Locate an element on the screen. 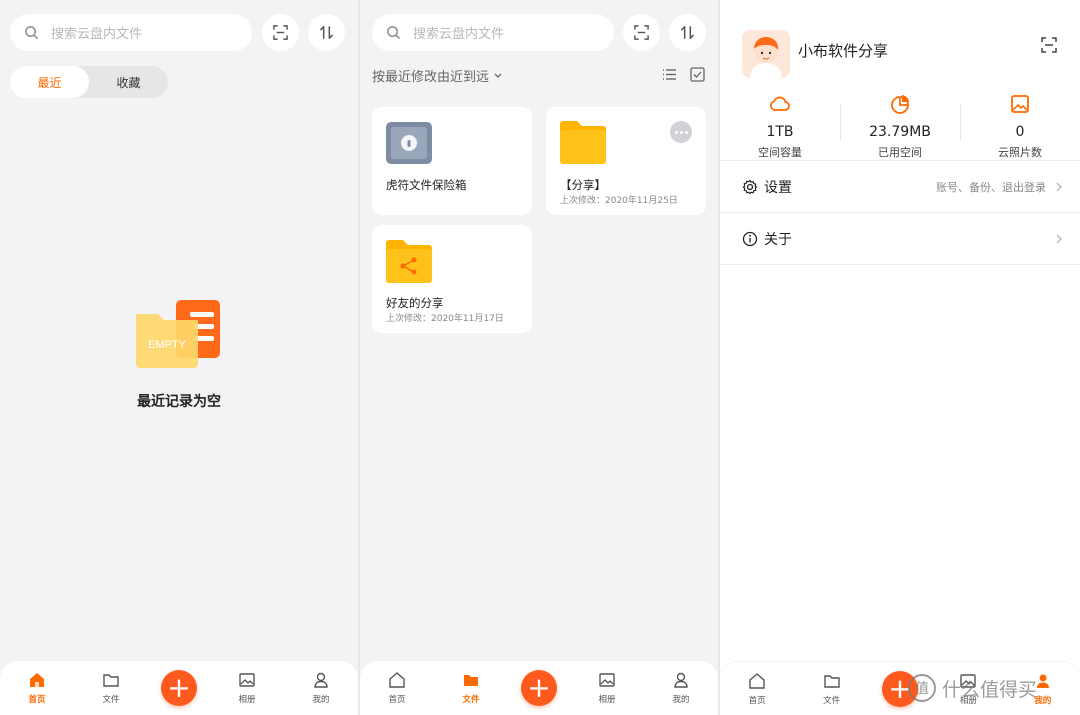  watermark: 值 什么值得买 is located at coordinates (972, 688).